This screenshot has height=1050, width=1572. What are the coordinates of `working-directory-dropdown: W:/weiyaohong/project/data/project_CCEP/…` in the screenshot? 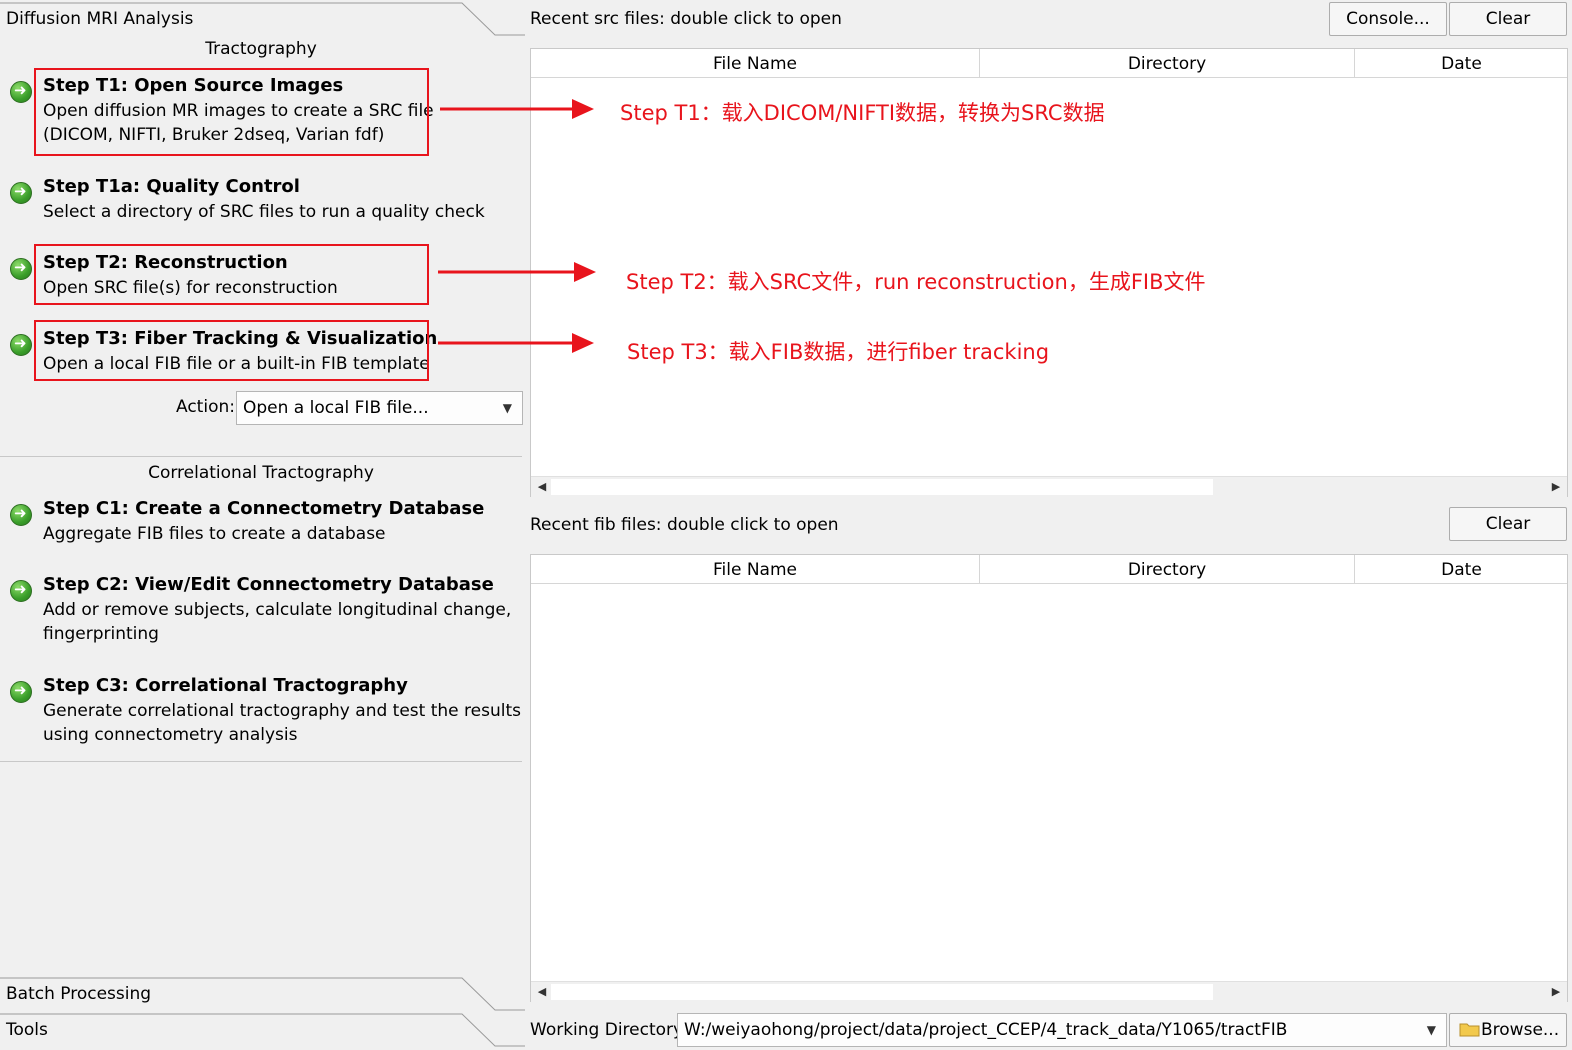 It's located at (1062, 1030).